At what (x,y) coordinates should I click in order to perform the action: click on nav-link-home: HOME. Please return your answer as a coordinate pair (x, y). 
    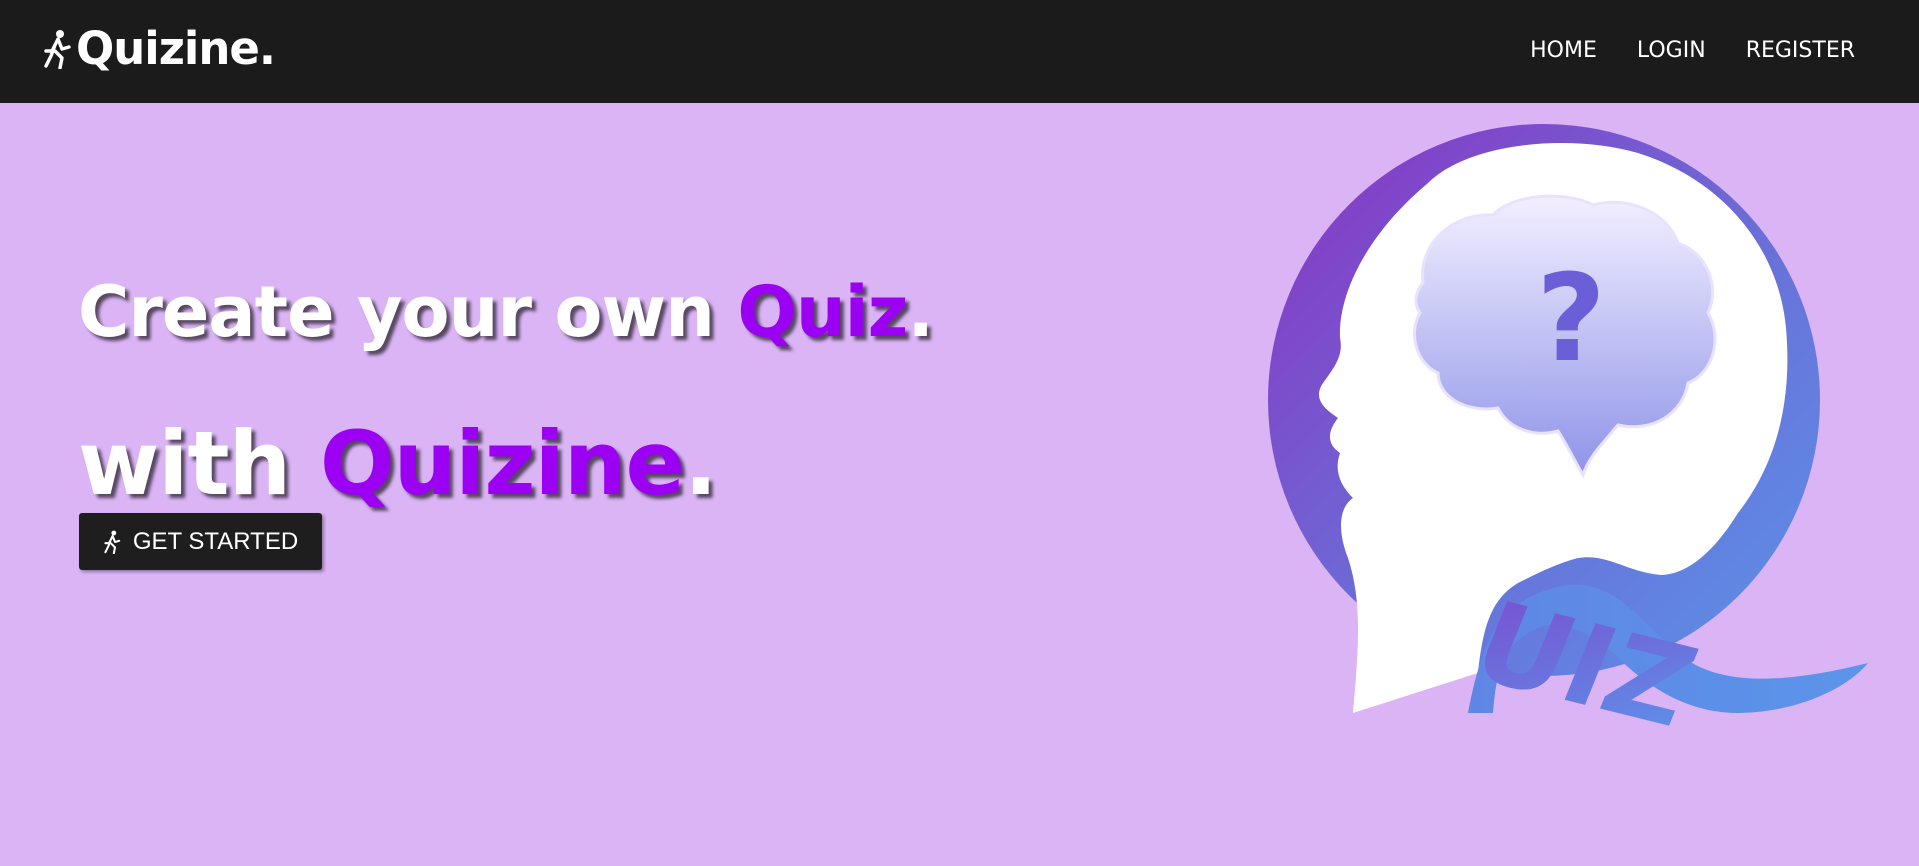
    Looking at the image, I should click on (1563, 50).